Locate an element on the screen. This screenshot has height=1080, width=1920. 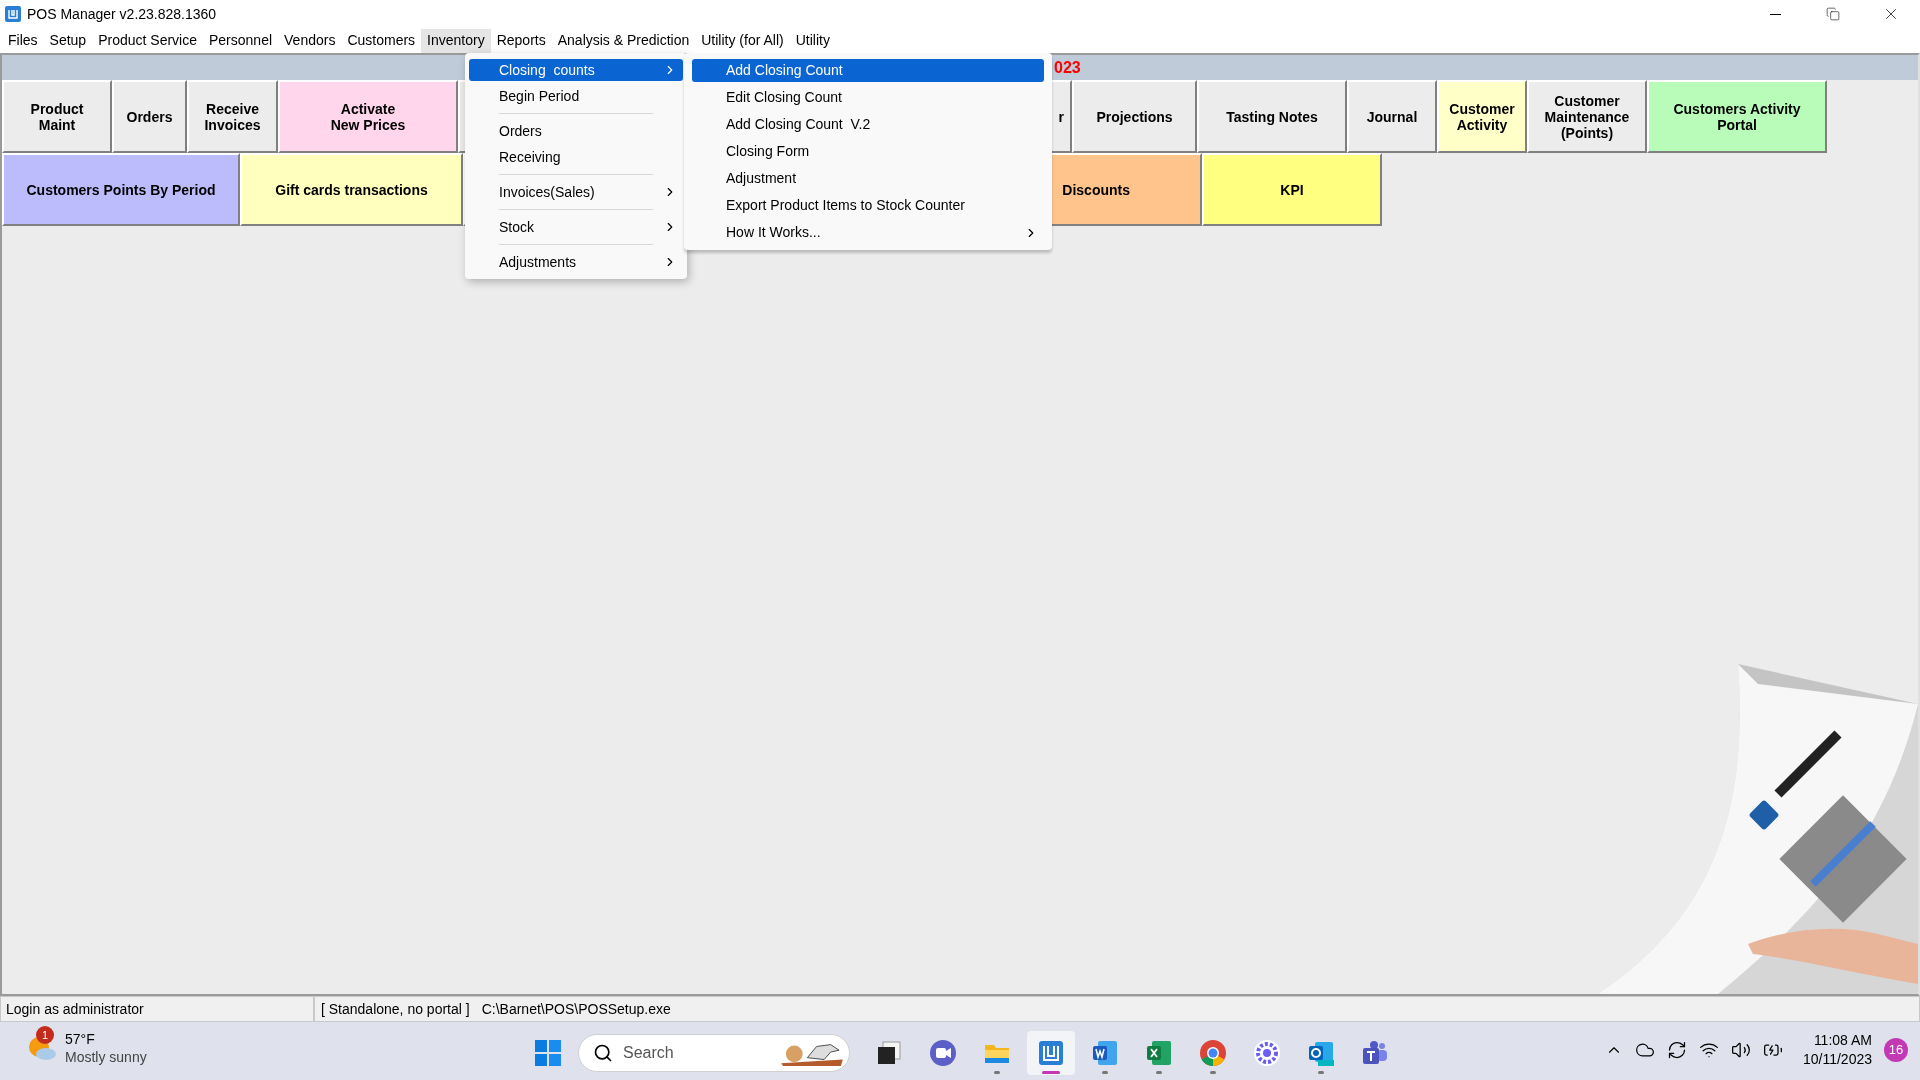
function-button: Orders is located at coordinates (149, 116).